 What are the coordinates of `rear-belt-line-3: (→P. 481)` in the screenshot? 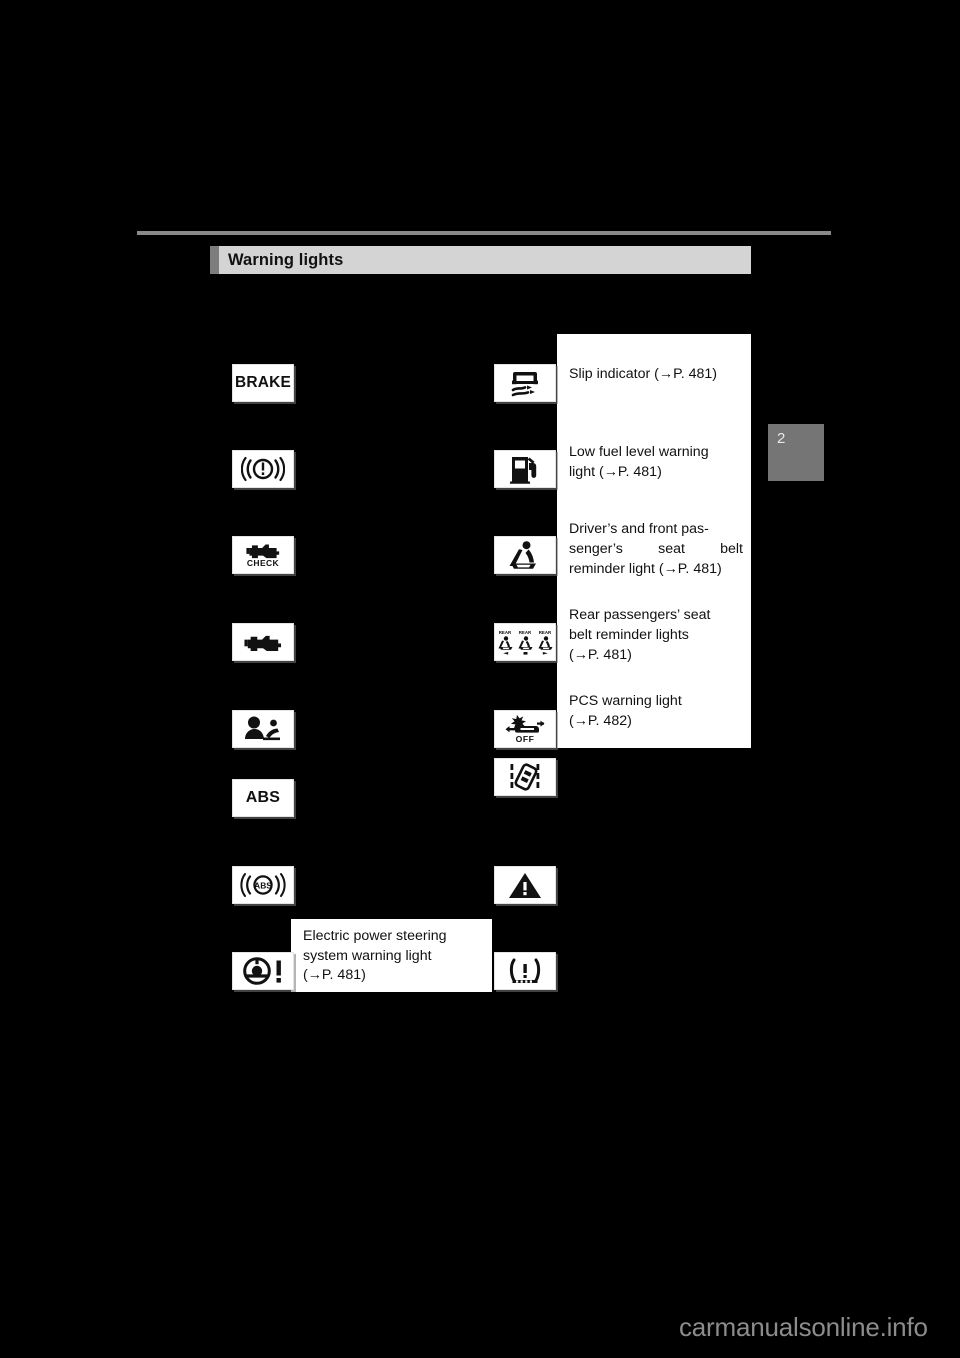 It's located at (600, 655).